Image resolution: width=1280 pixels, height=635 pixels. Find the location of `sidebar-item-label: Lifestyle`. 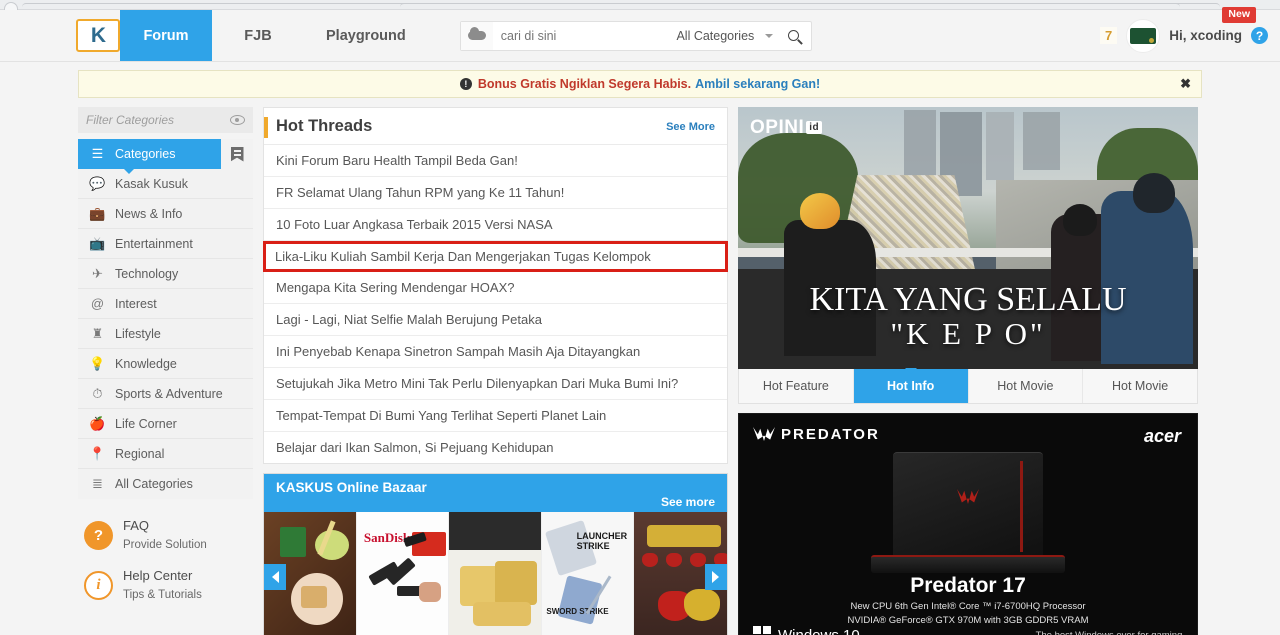

sidebar-item-label: Lifestyle is located at coordinates (138, 333).